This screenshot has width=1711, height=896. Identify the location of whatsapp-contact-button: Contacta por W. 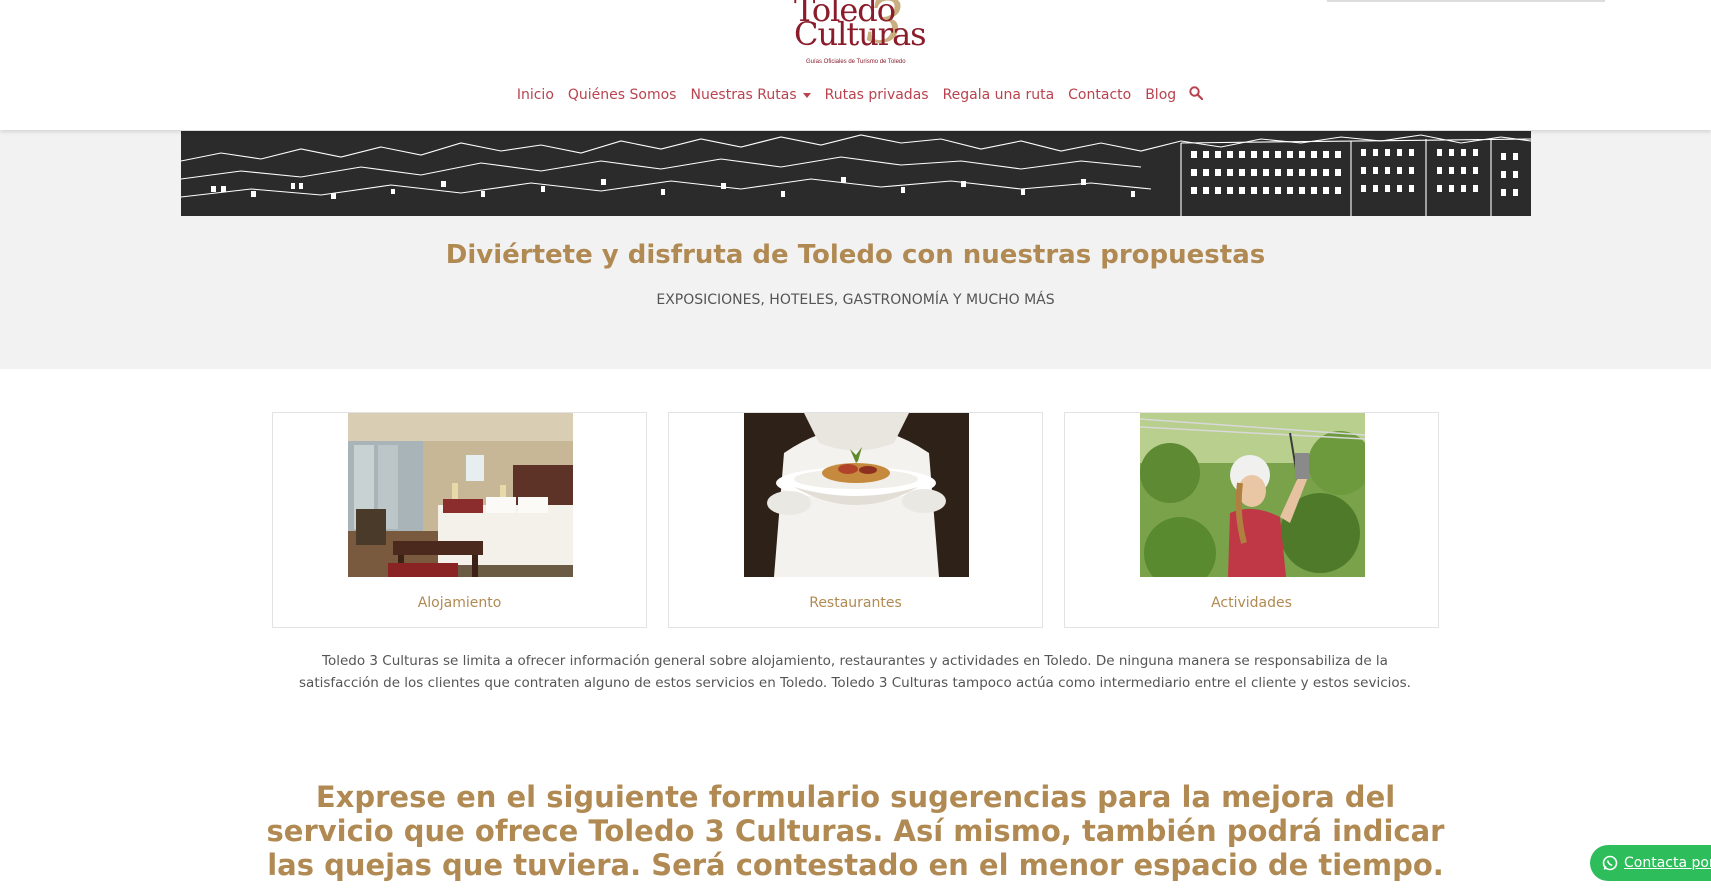
(1650, 863).